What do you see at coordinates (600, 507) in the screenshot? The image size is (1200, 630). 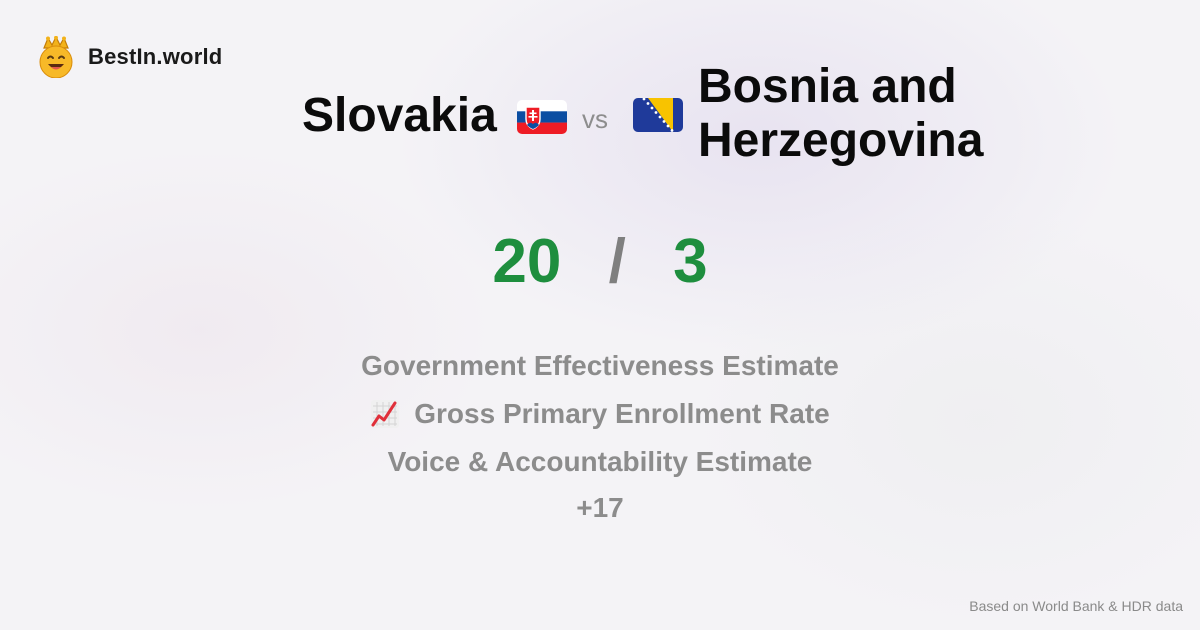 I see `more-metrics-count: +17` at bounding box center [600, 507].